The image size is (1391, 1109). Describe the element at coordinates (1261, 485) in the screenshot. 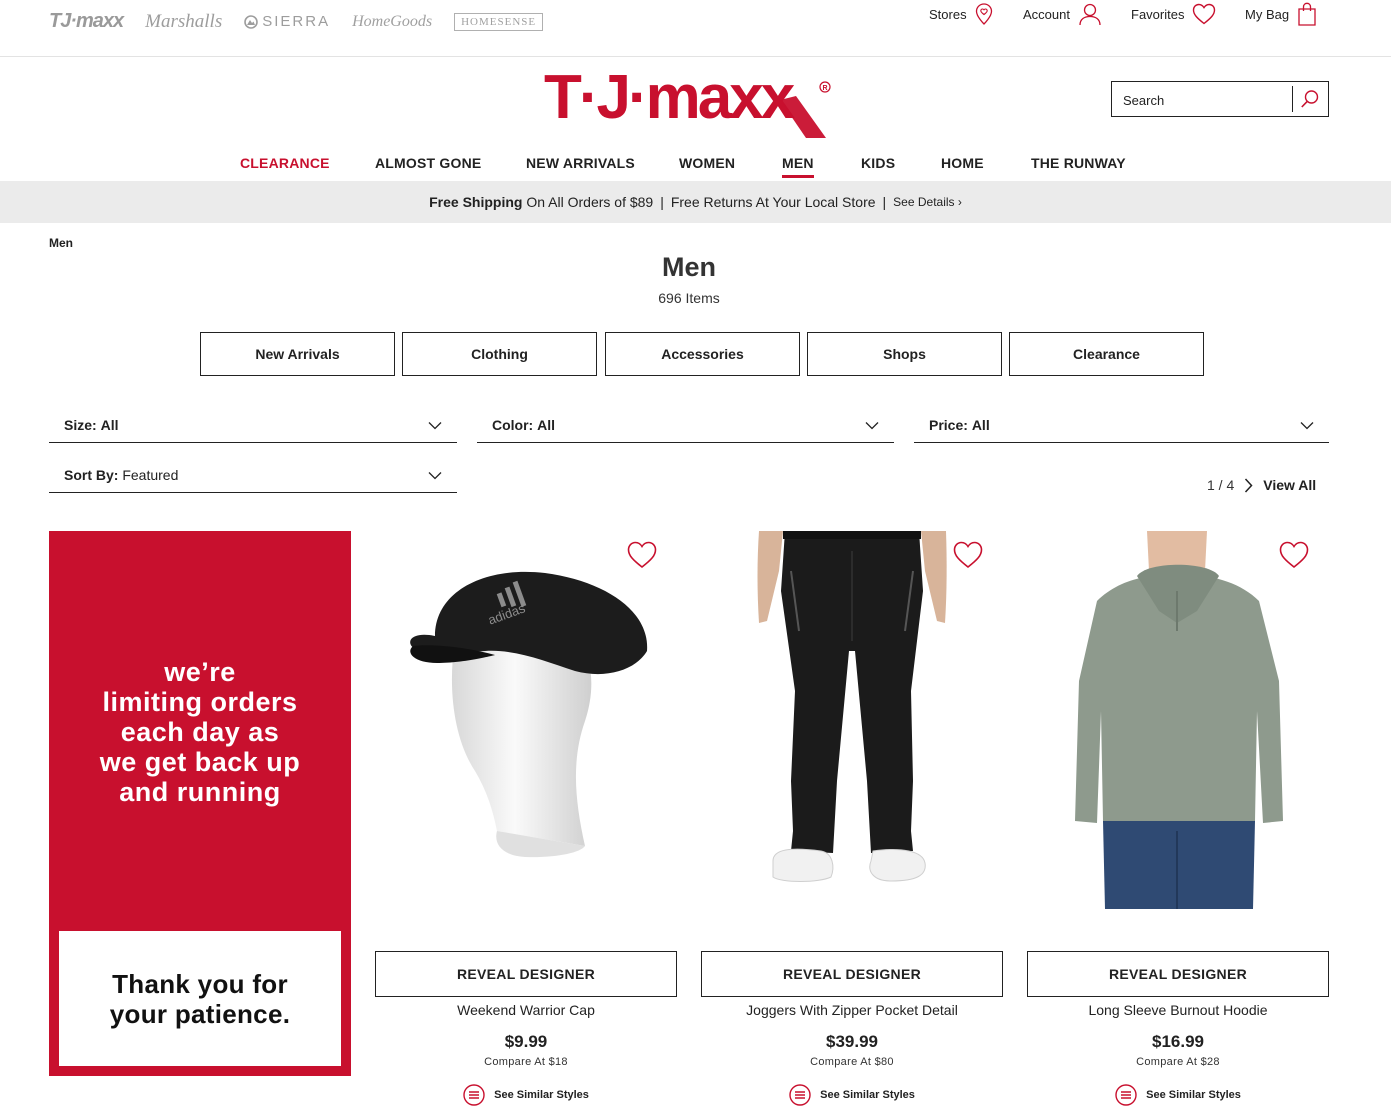

I see `pagination: 1 / 4 View All` at that location.